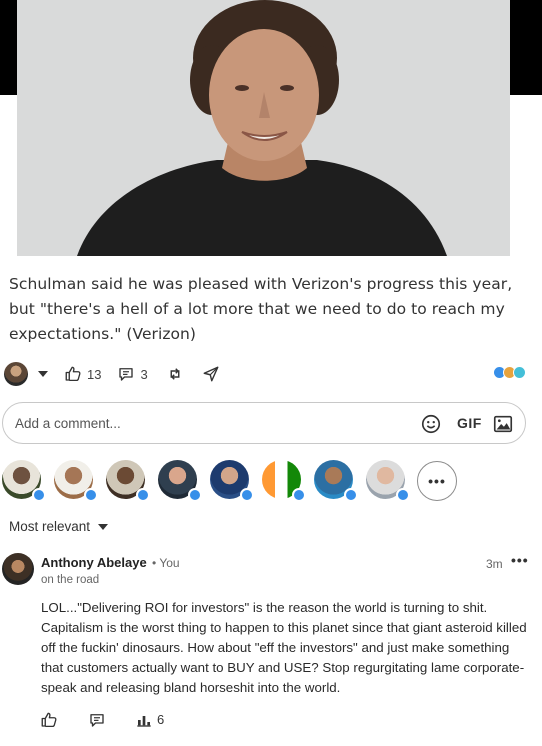 The width and height of the screenshot is (542, 746). What do you see at coordinates (144, 720) in the screenshot?
I see `analytics-icon` at bounding box center [144, 720].